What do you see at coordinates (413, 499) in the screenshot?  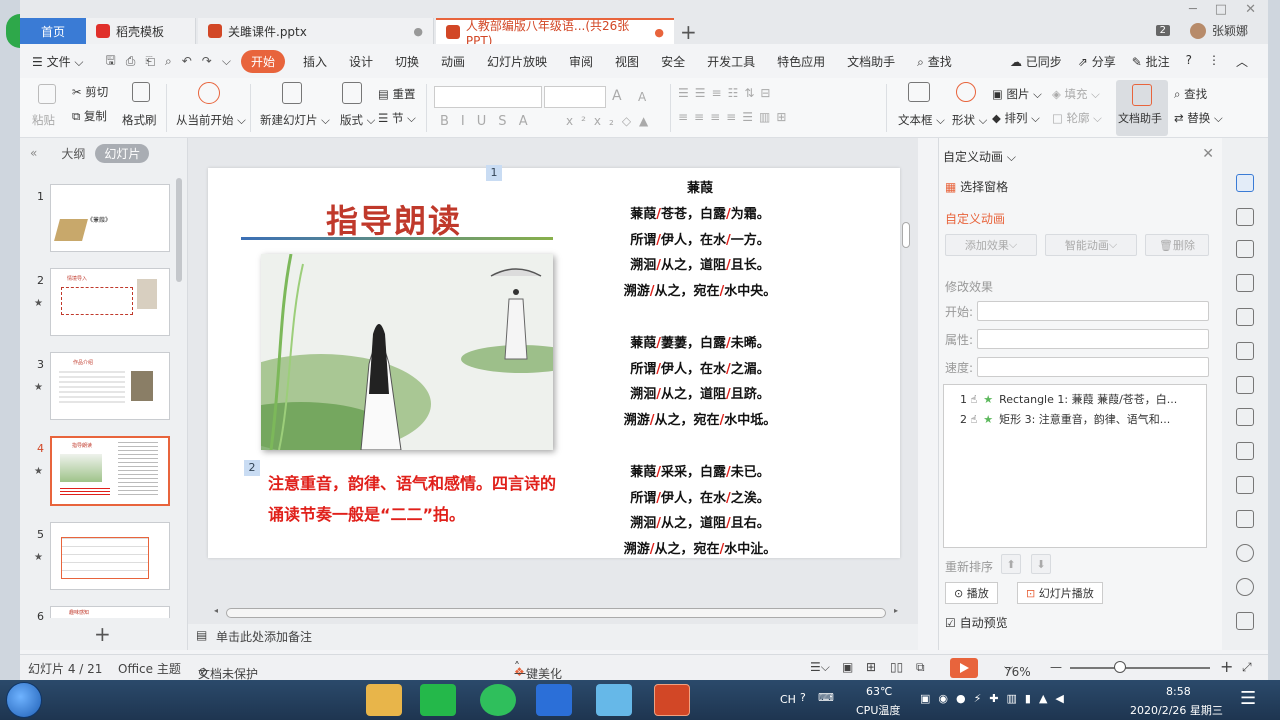 I see `reading-note: 注意重音，韵律、语气和感情。四言诗的诵读节奏一般是“二二”拍。` at bounding box center [413, 499].